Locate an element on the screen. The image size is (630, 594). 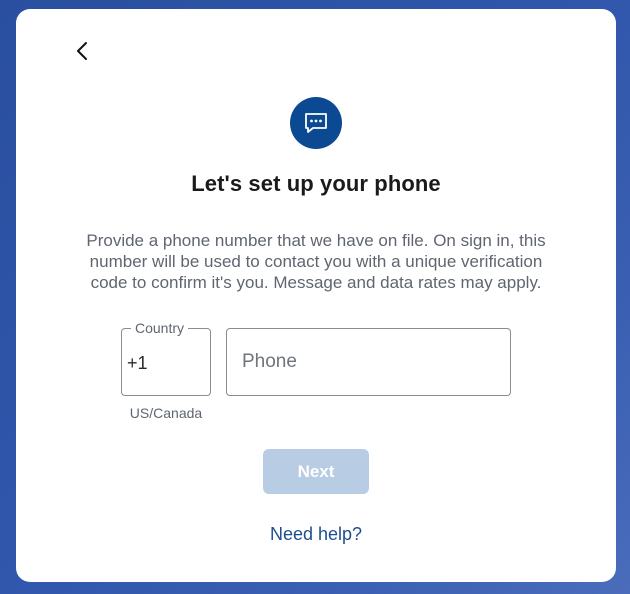
next-button: Next is located at coordinates (316, 471).